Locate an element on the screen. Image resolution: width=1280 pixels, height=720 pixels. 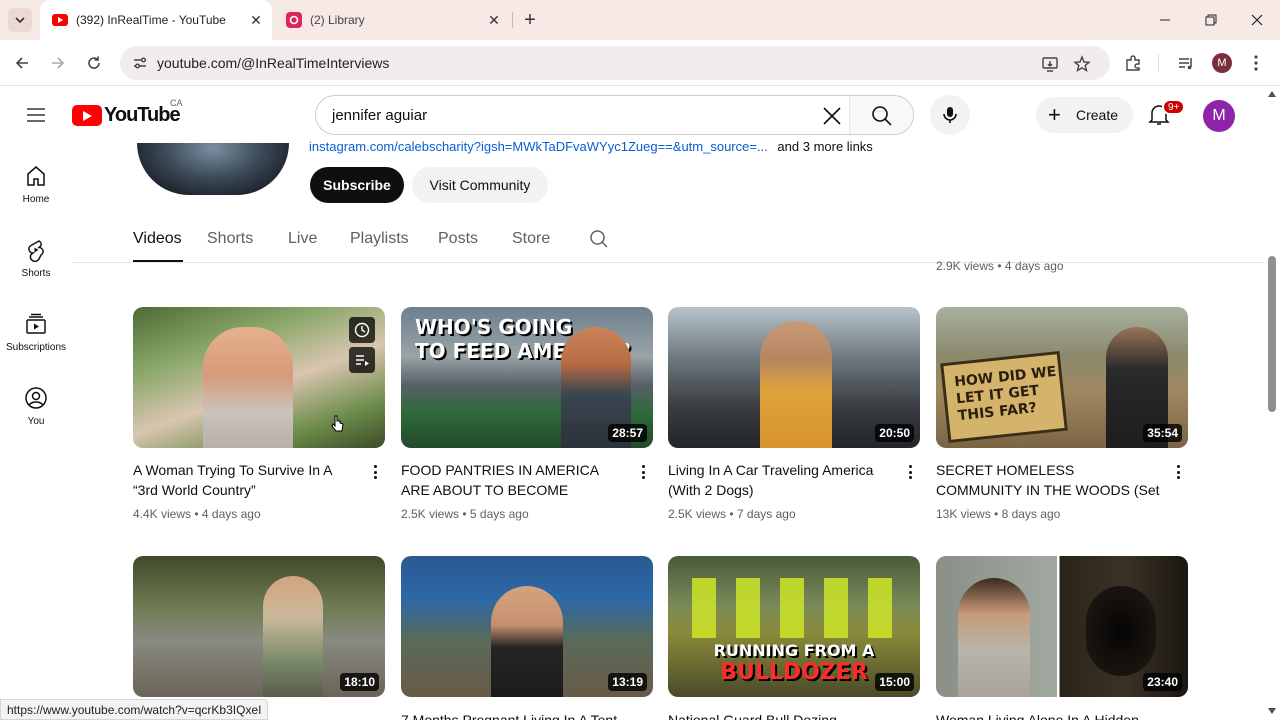
install-app-icon is located at coordinates (1050, 64).